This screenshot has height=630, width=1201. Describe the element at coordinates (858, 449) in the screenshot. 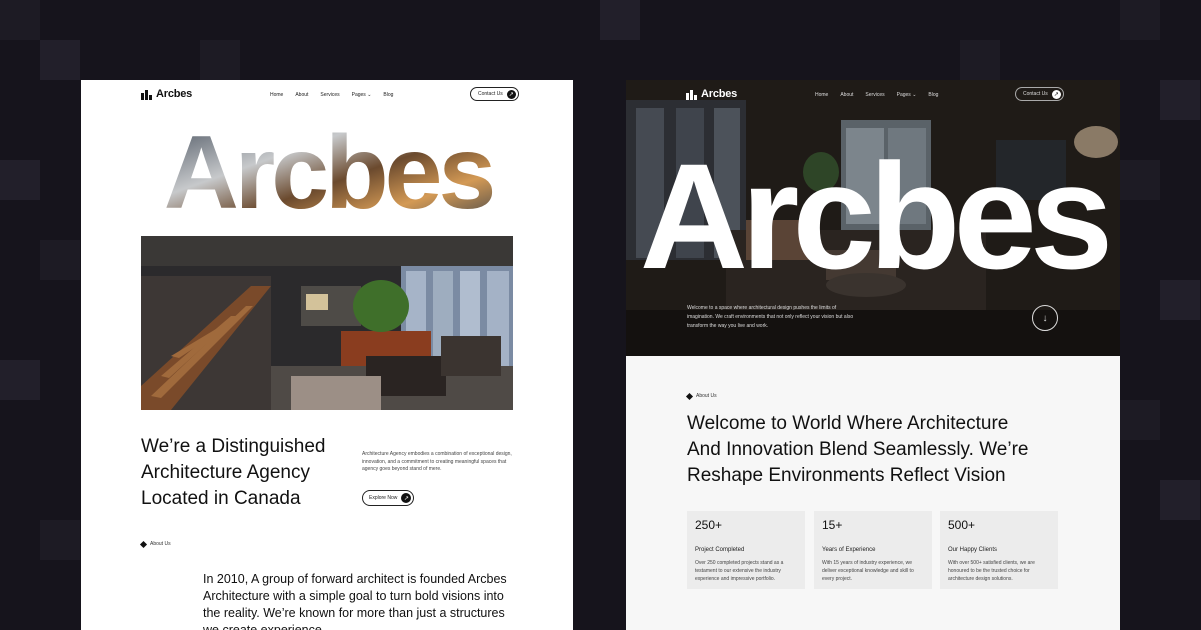

I see `about-headline-line-2: And Innovation Blend Seamlessly. We’re` at that location.